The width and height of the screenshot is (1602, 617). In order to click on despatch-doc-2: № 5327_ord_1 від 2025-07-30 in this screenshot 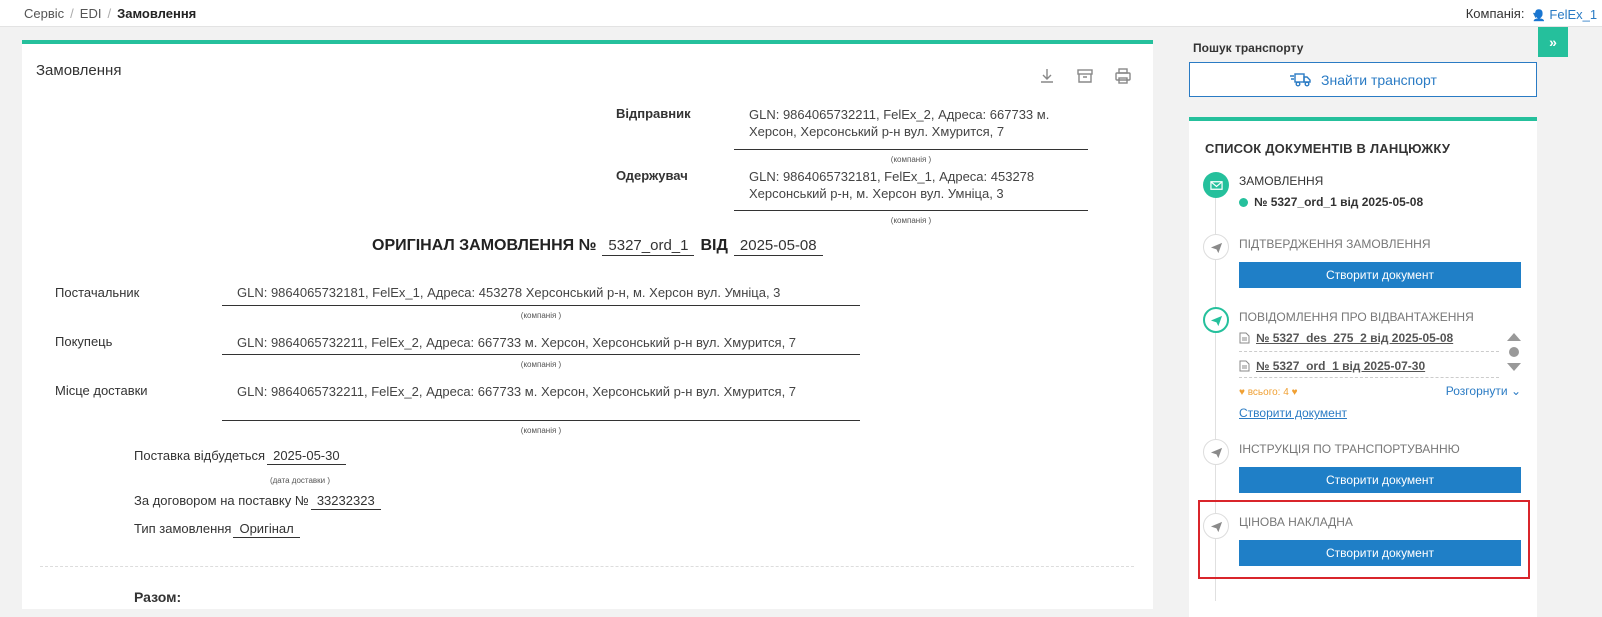, I will do `click(1341, 366)`.